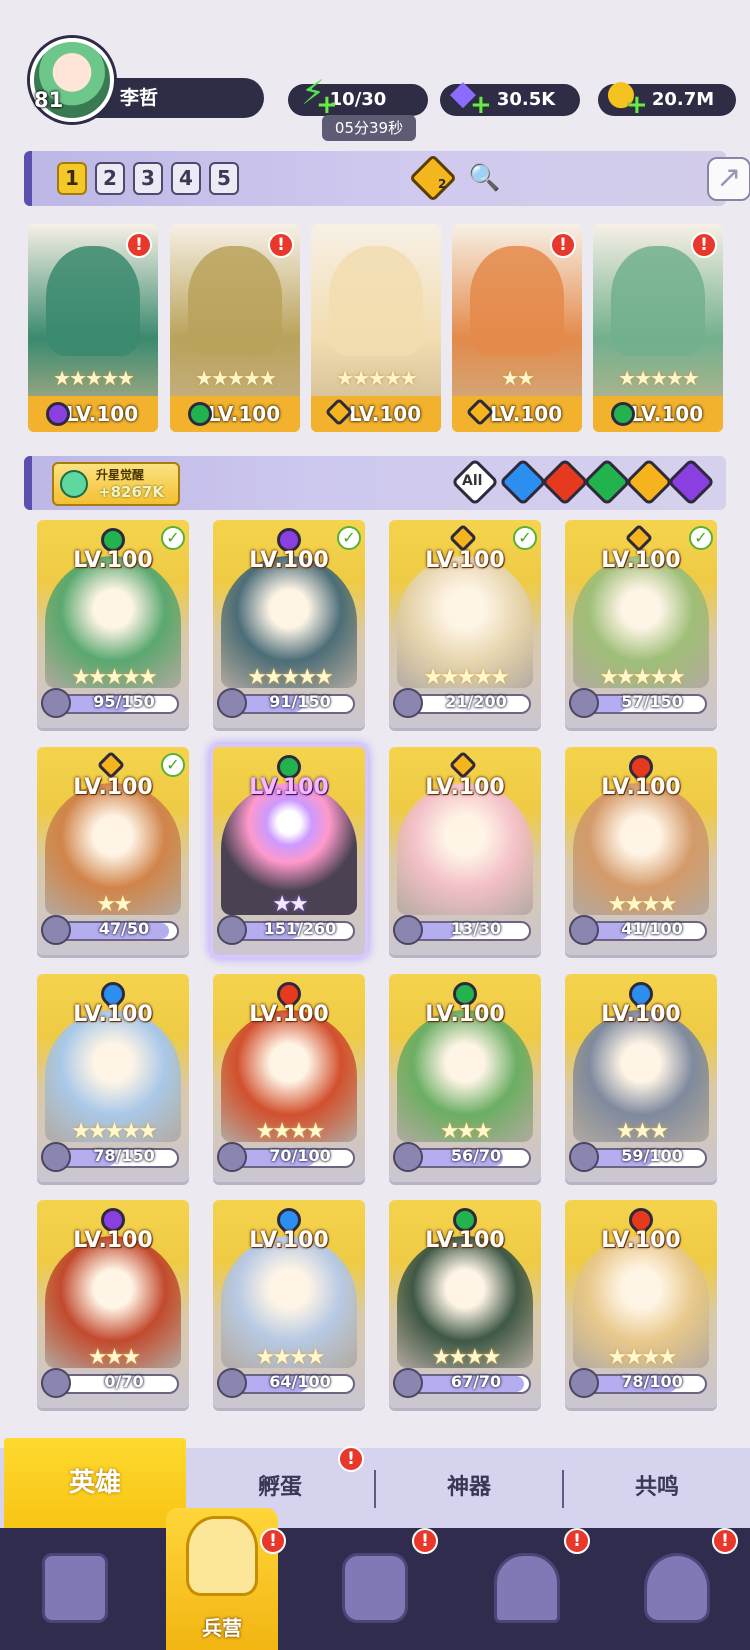  Describe the element at coordinates (124, 1155) in the screenshot. I see `shard-count: 78/150` at that location.